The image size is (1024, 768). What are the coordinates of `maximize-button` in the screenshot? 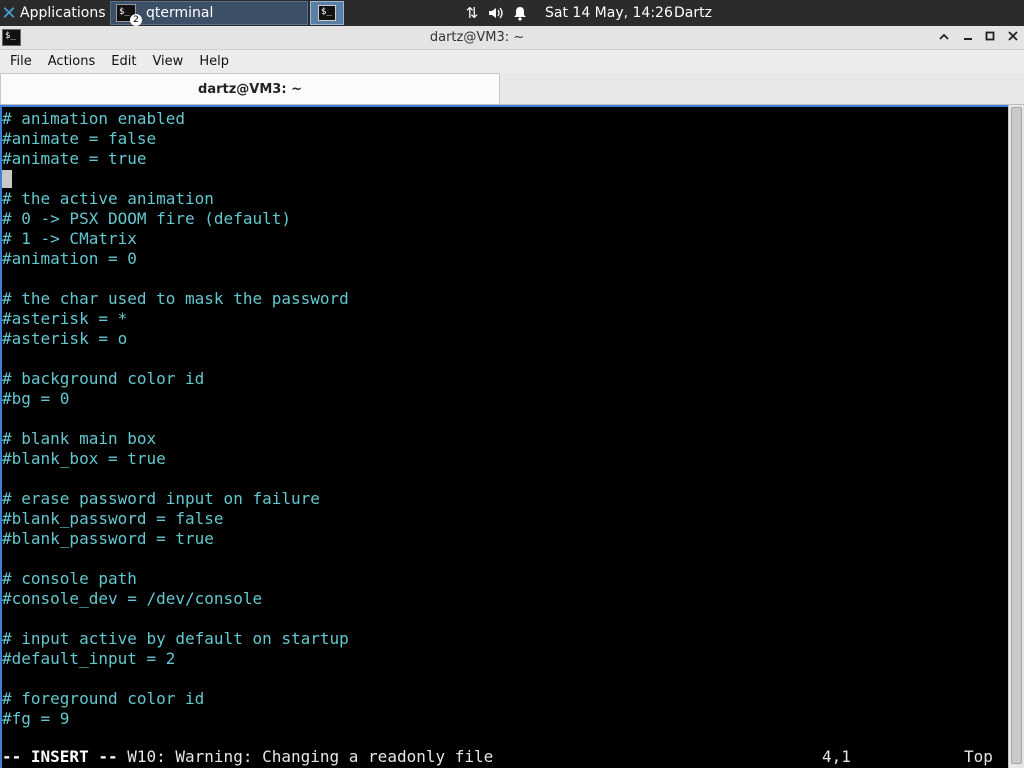 It's located at (990, 38).